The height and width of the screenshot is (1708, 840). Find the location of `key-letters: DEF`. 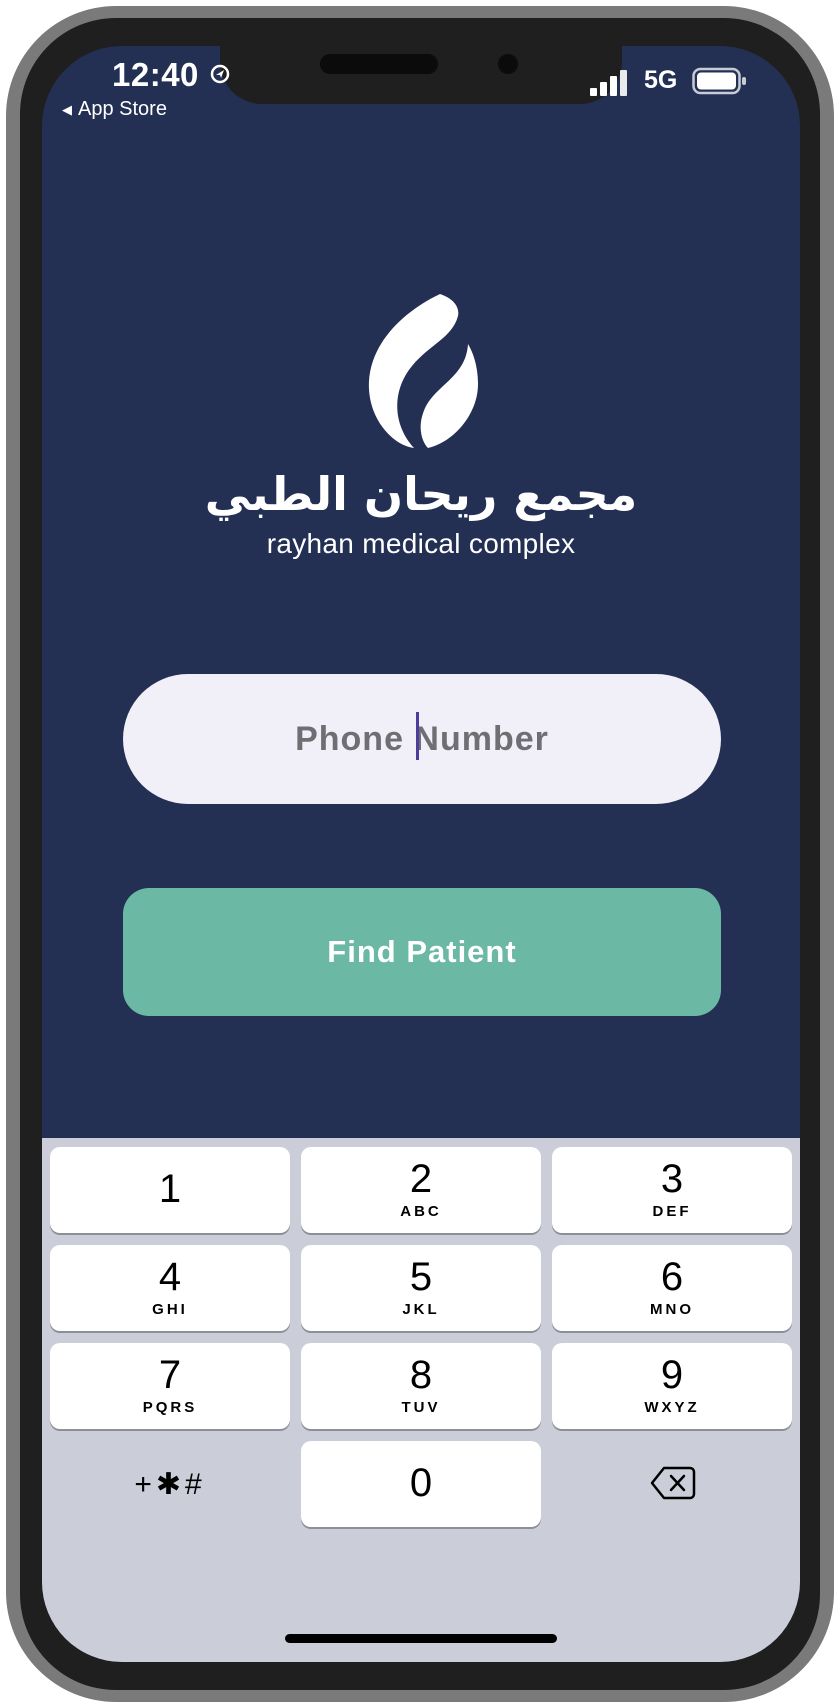

key-letters: DEF is located at coordinates (672, 1211).